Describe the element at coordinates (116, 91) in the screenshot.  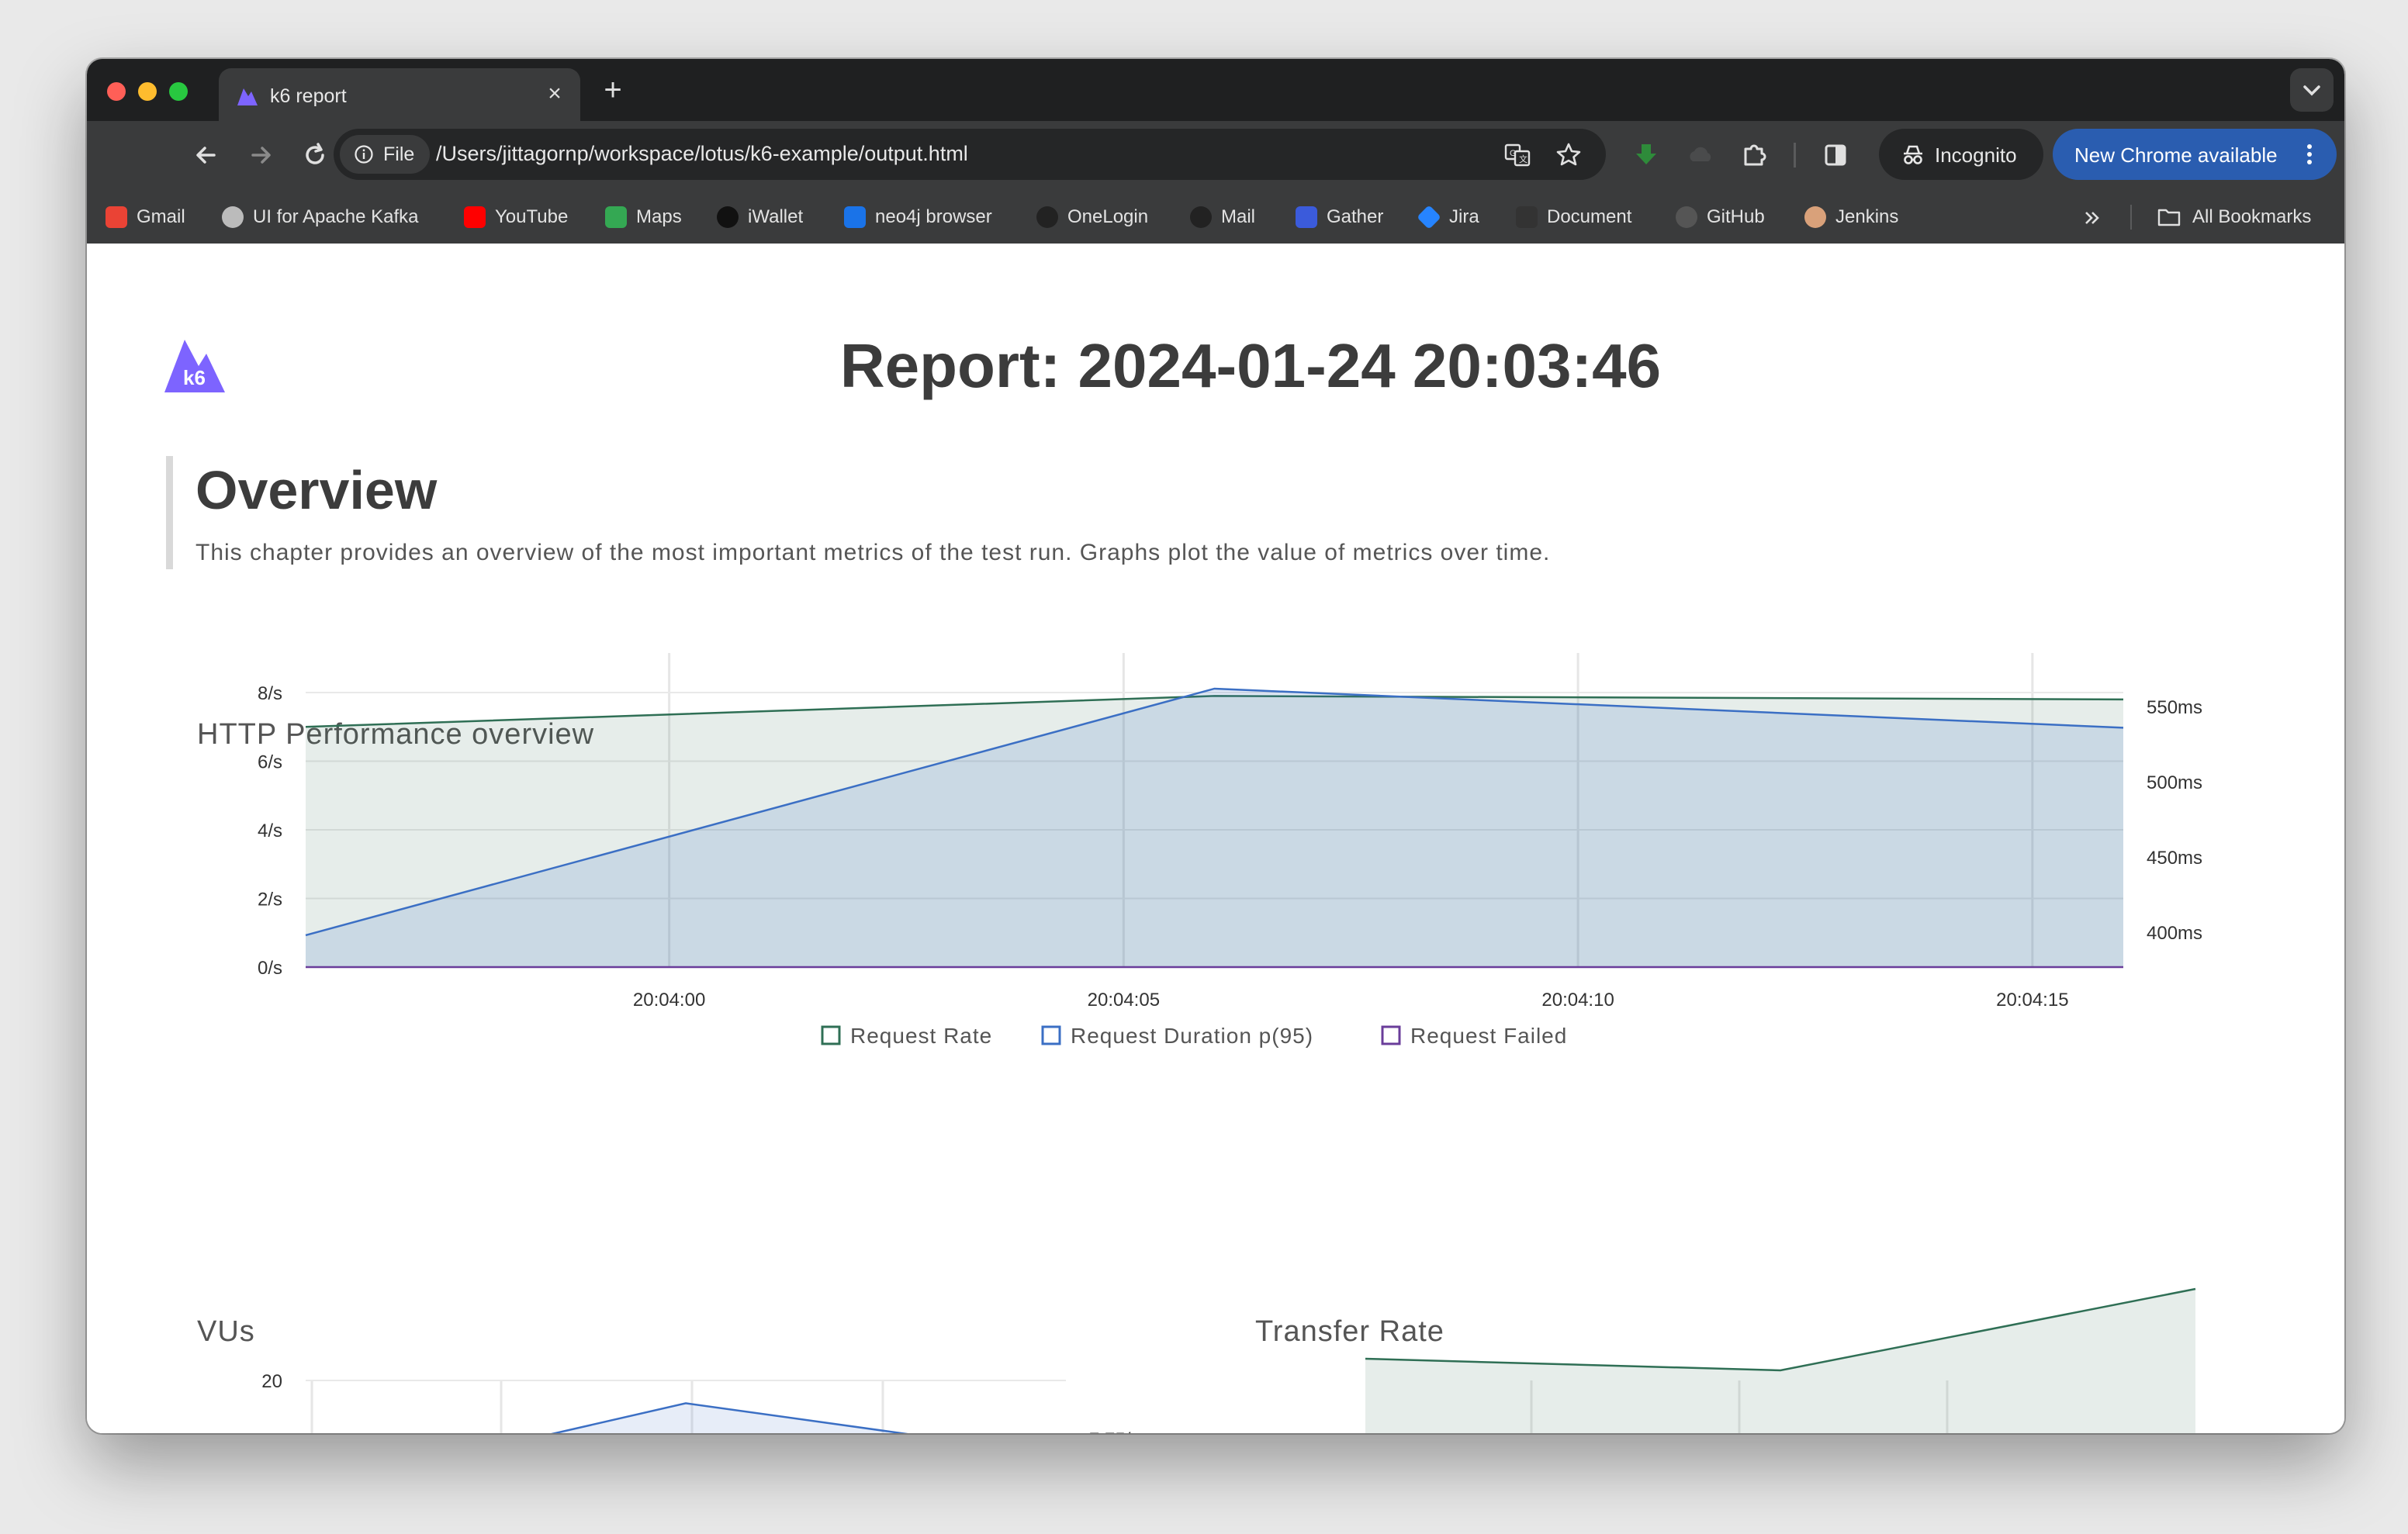
I see `close-window-button` at that location.